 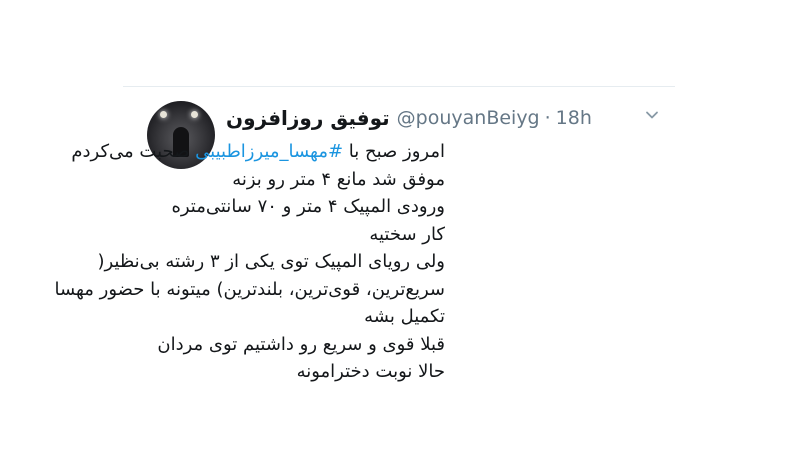 I want to click on avatar-light-left, so click(x=163, y=114).